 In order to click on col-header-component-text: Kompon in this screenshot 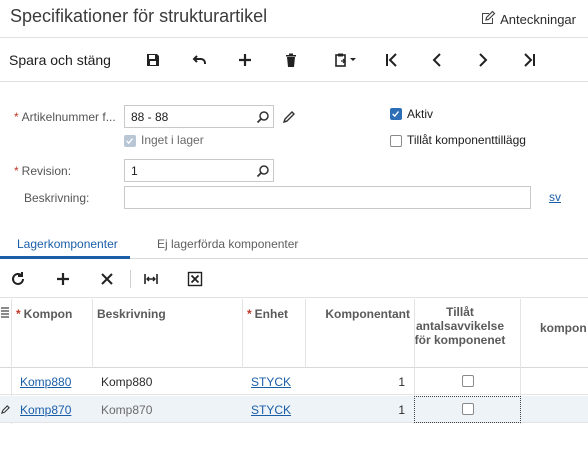, I will do `click(48, 314)`.